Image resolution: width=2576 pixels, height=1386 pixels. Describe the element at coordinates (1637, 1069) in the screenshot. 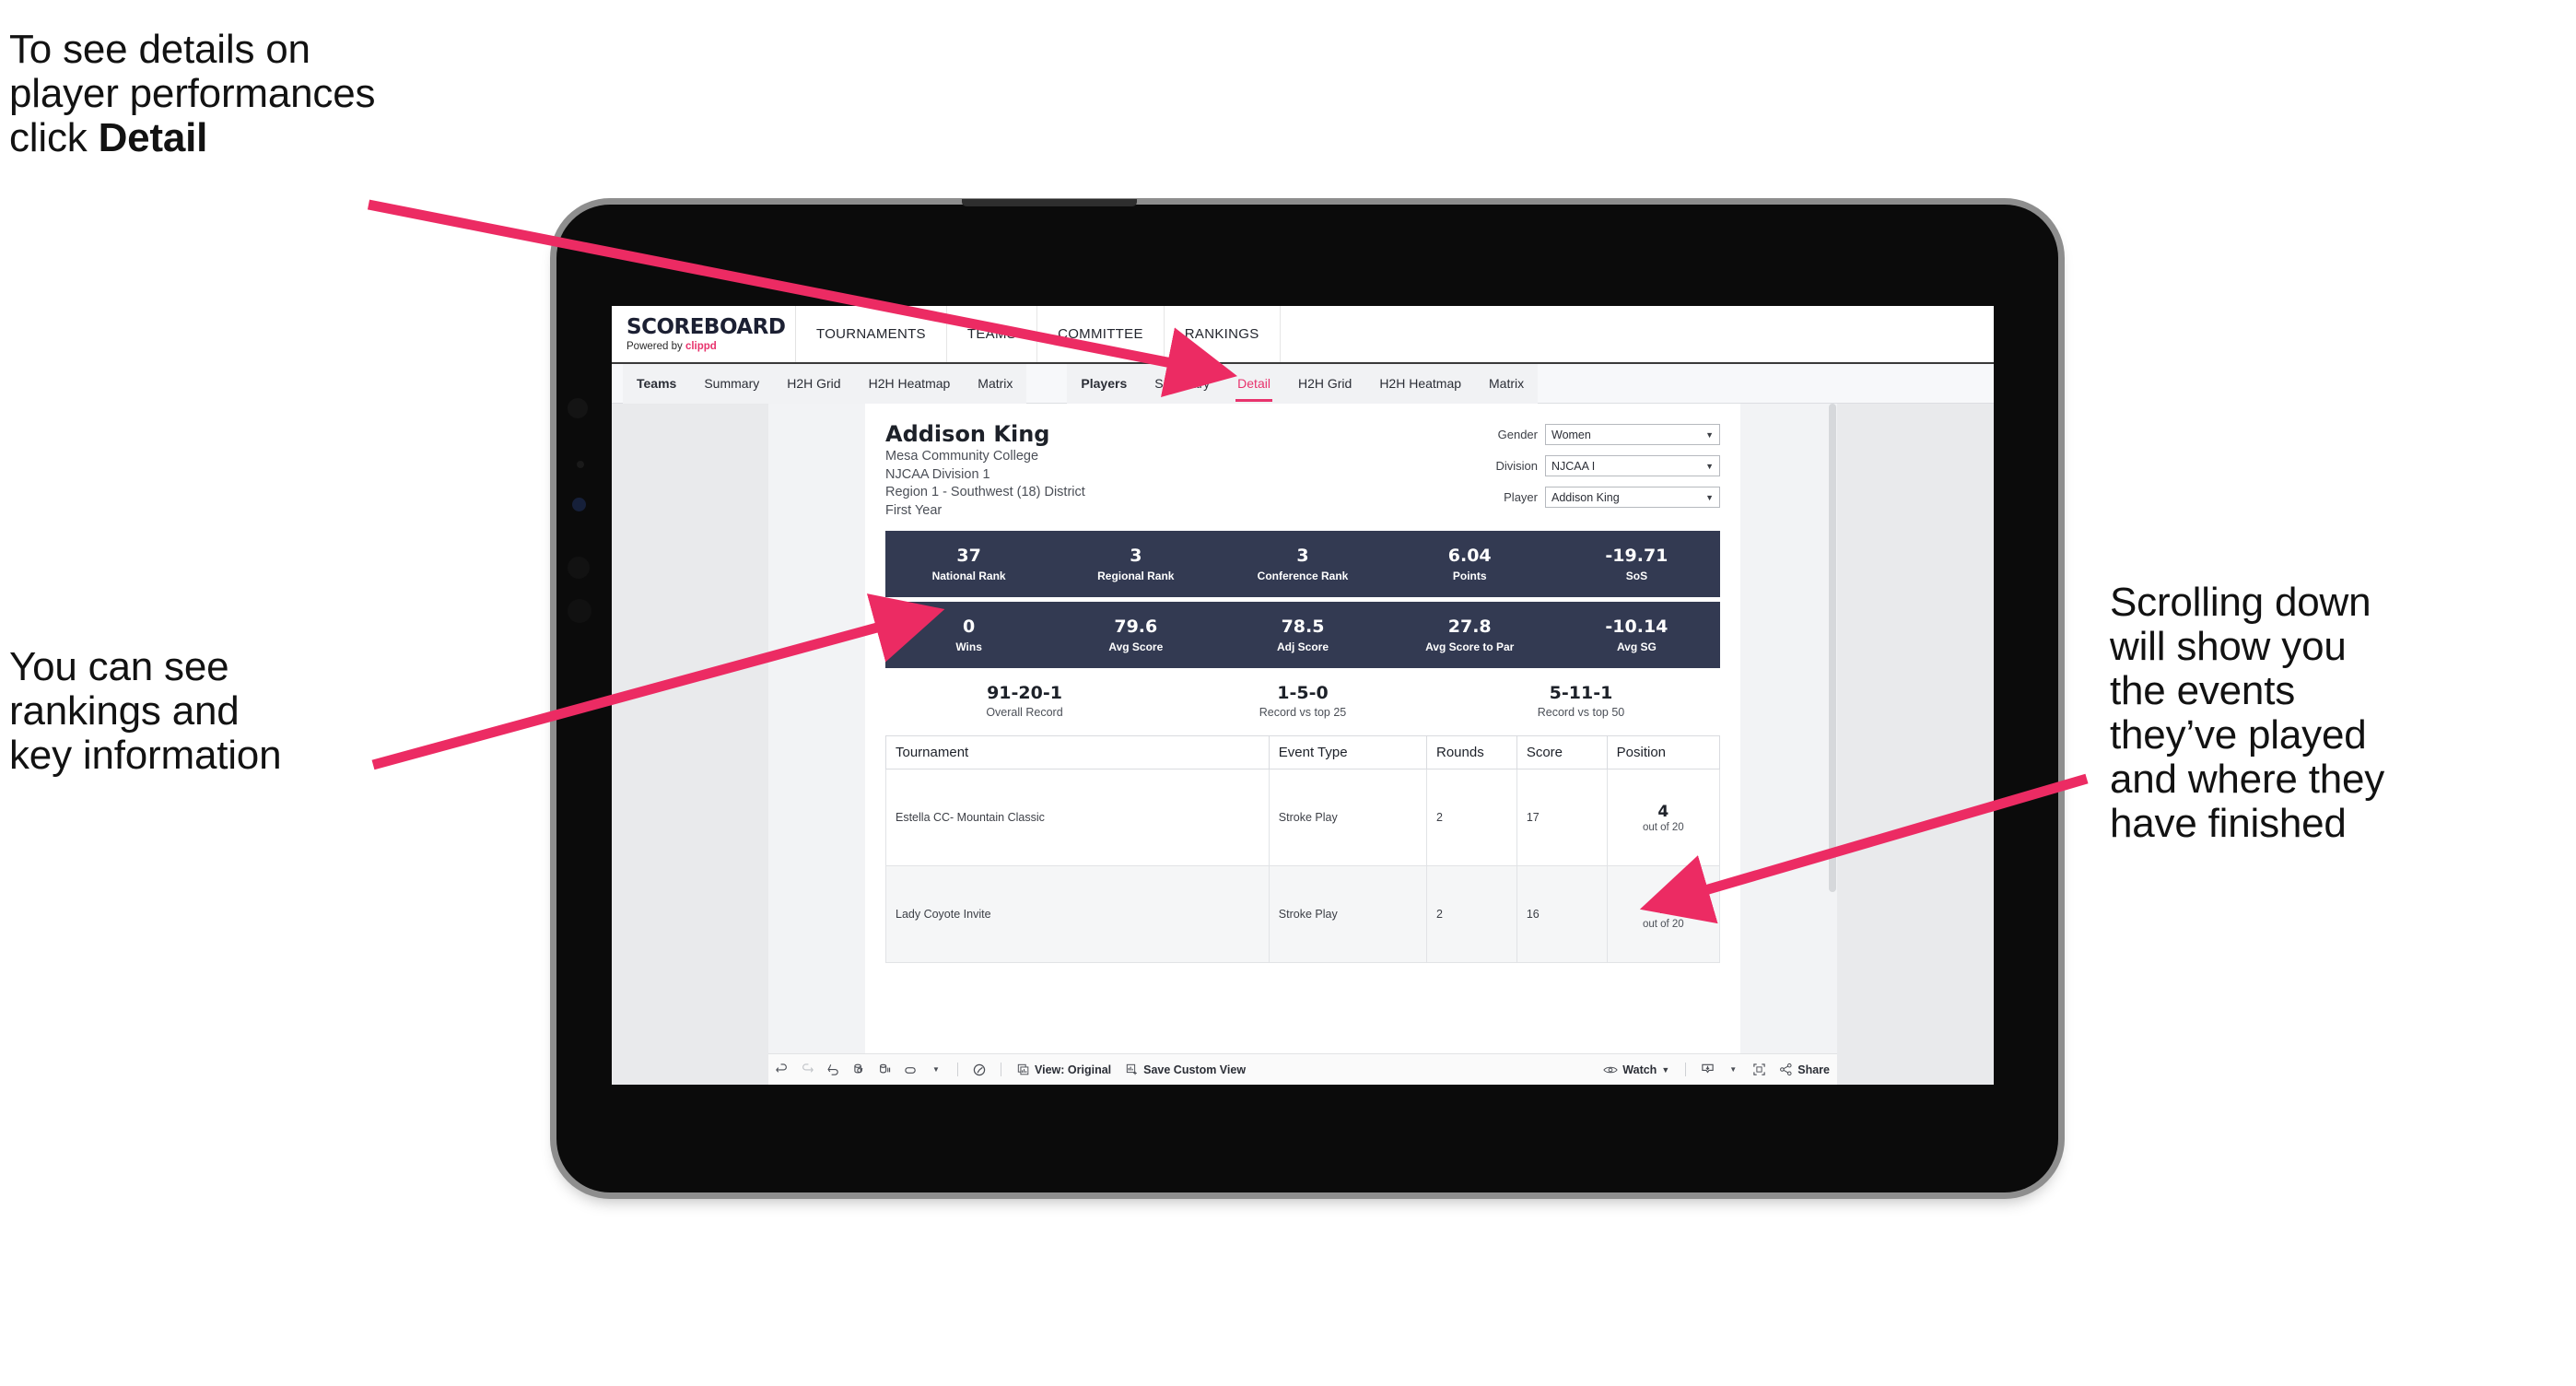

I see `watch-button: Watch ▼` at that location.